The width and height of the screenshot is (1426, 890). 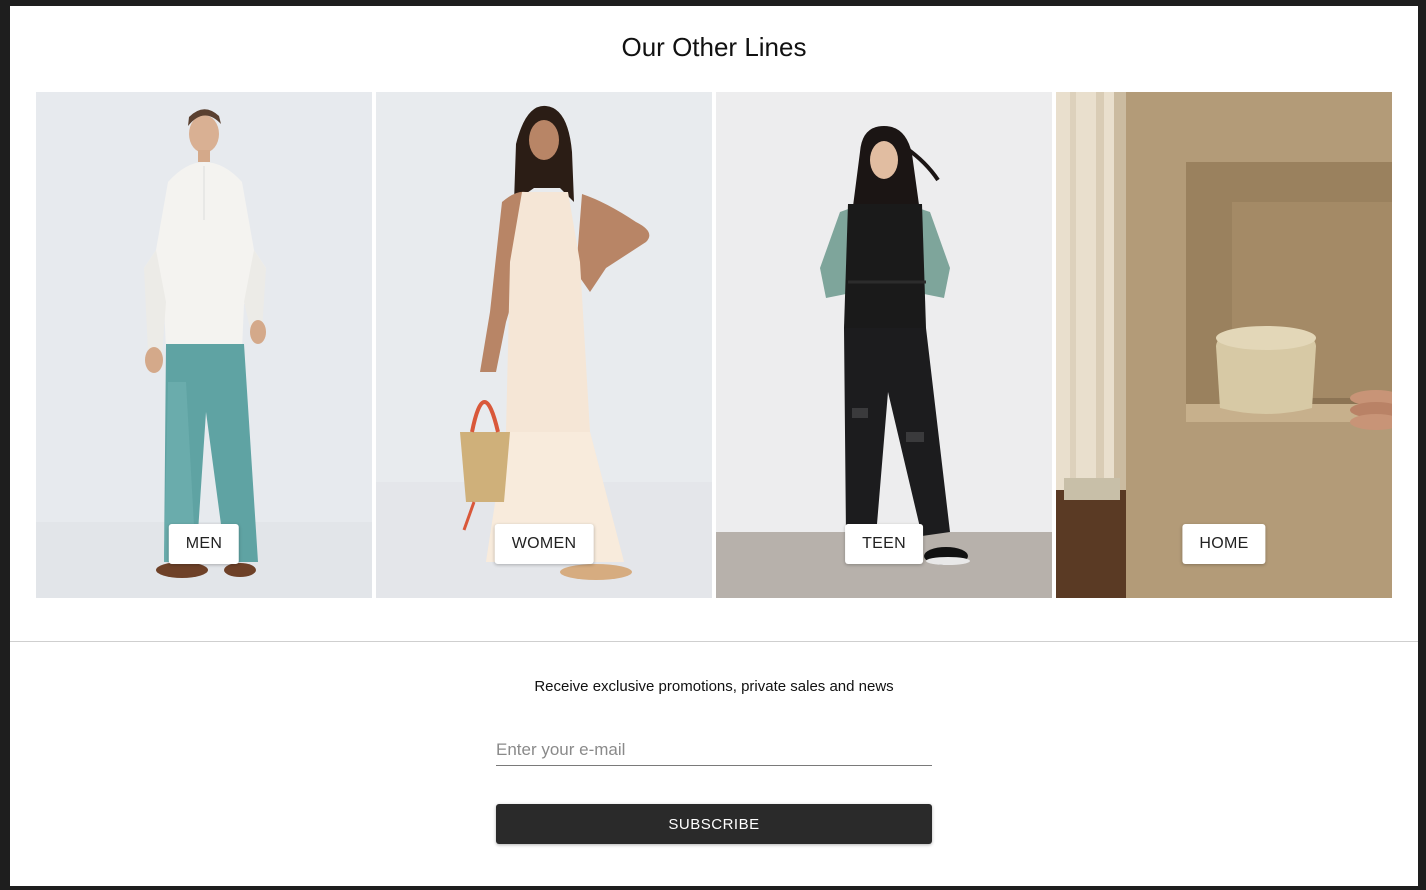 I want to click on home-decor-photo, so click(x=1224, y=345).